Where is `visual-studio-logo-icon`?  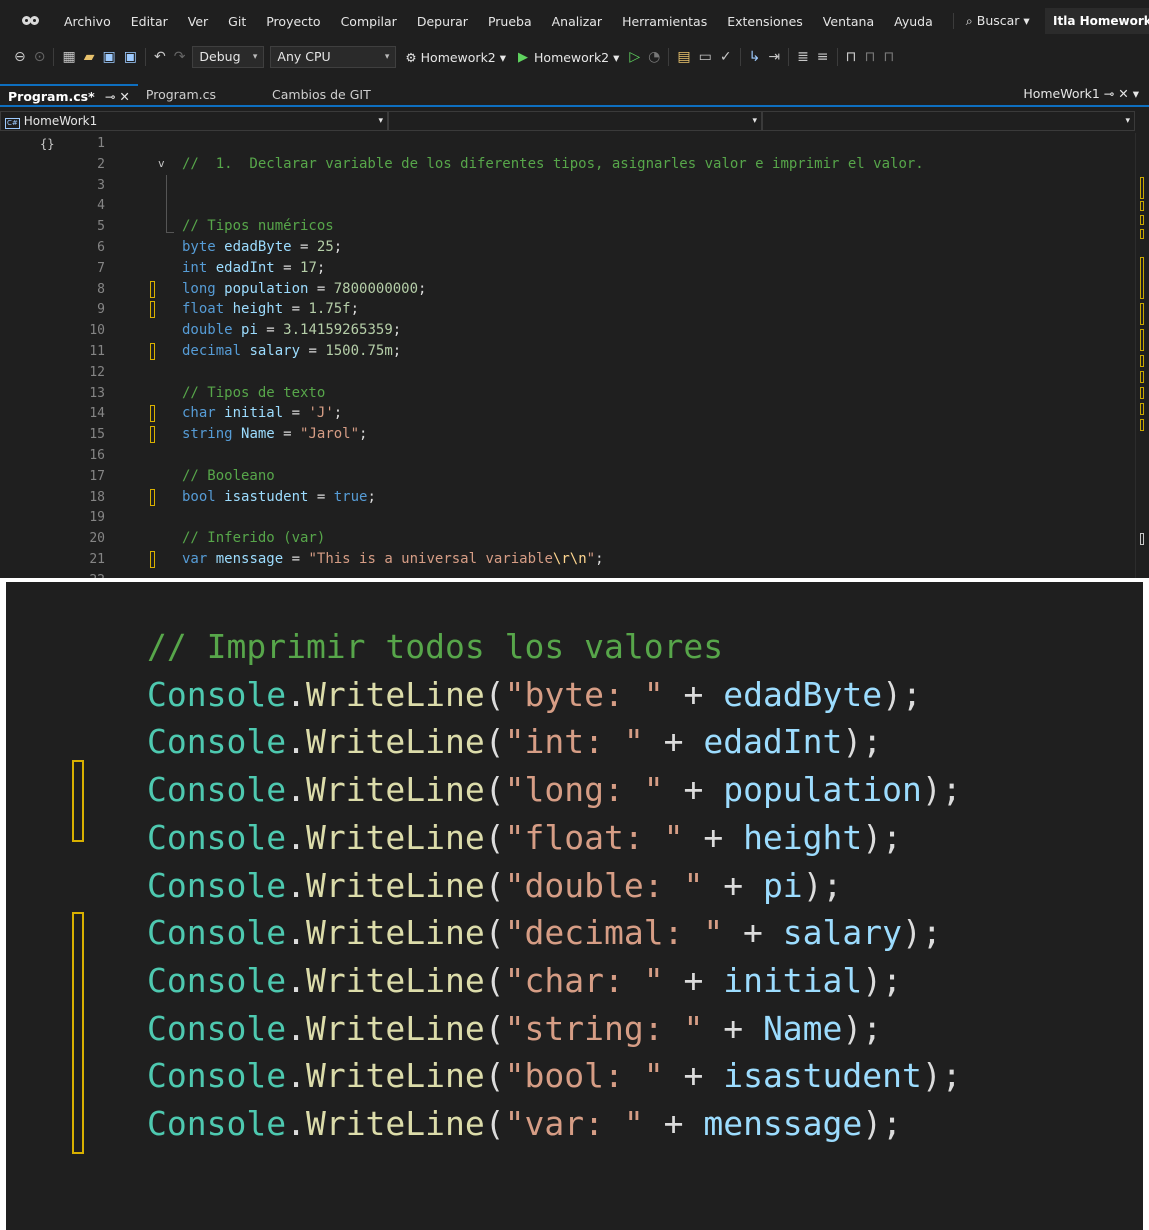 visual-studio-logo-icon is located at coordinates (33, 21).